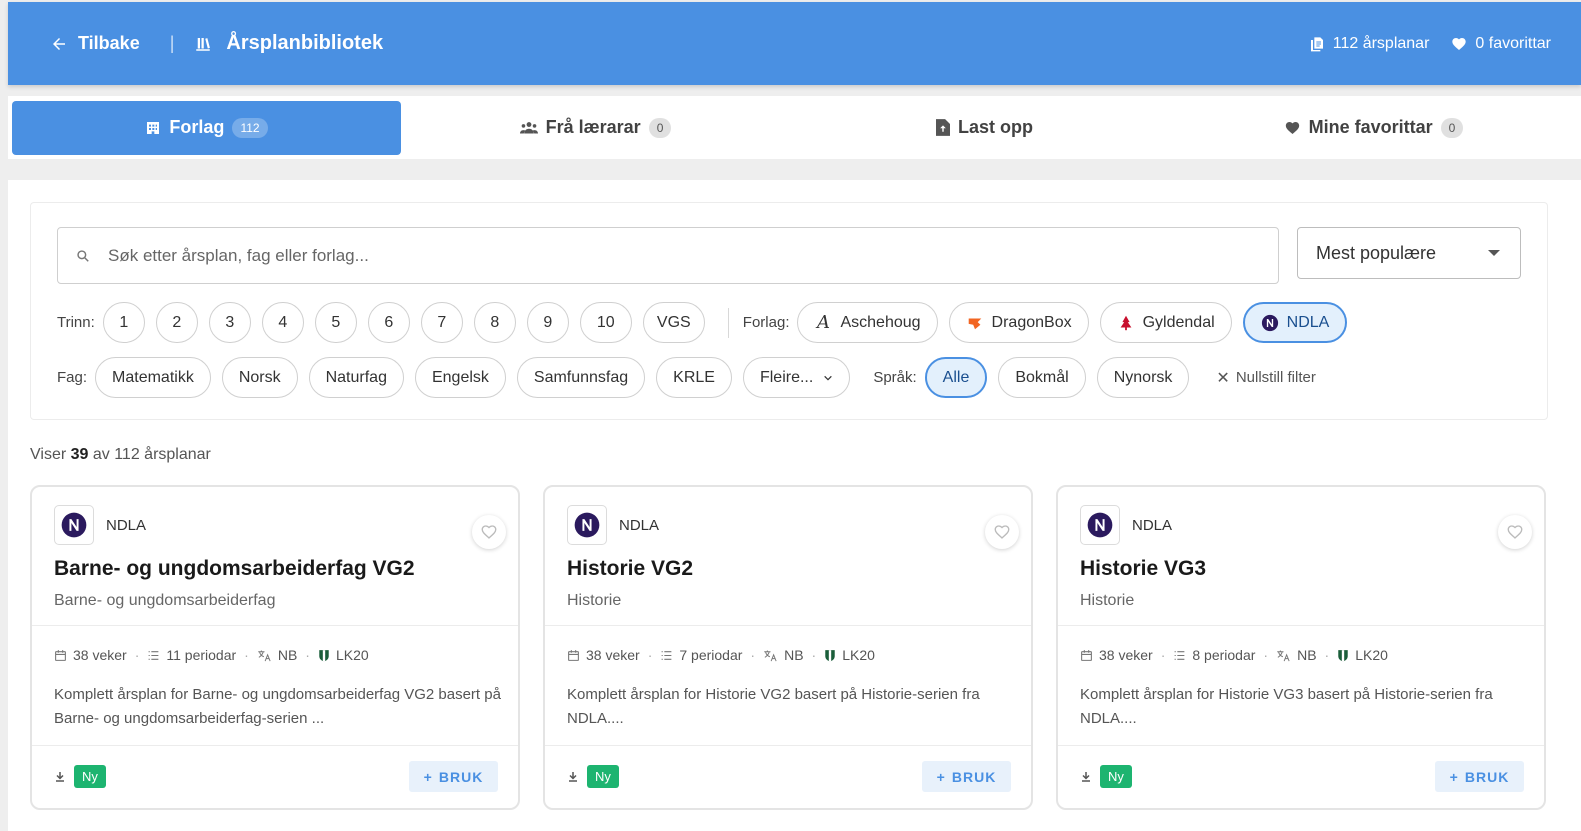  What do you see at coordinates (83, 255) in the screenshot?
I see `search-icon` at bounding box center [83, 255].